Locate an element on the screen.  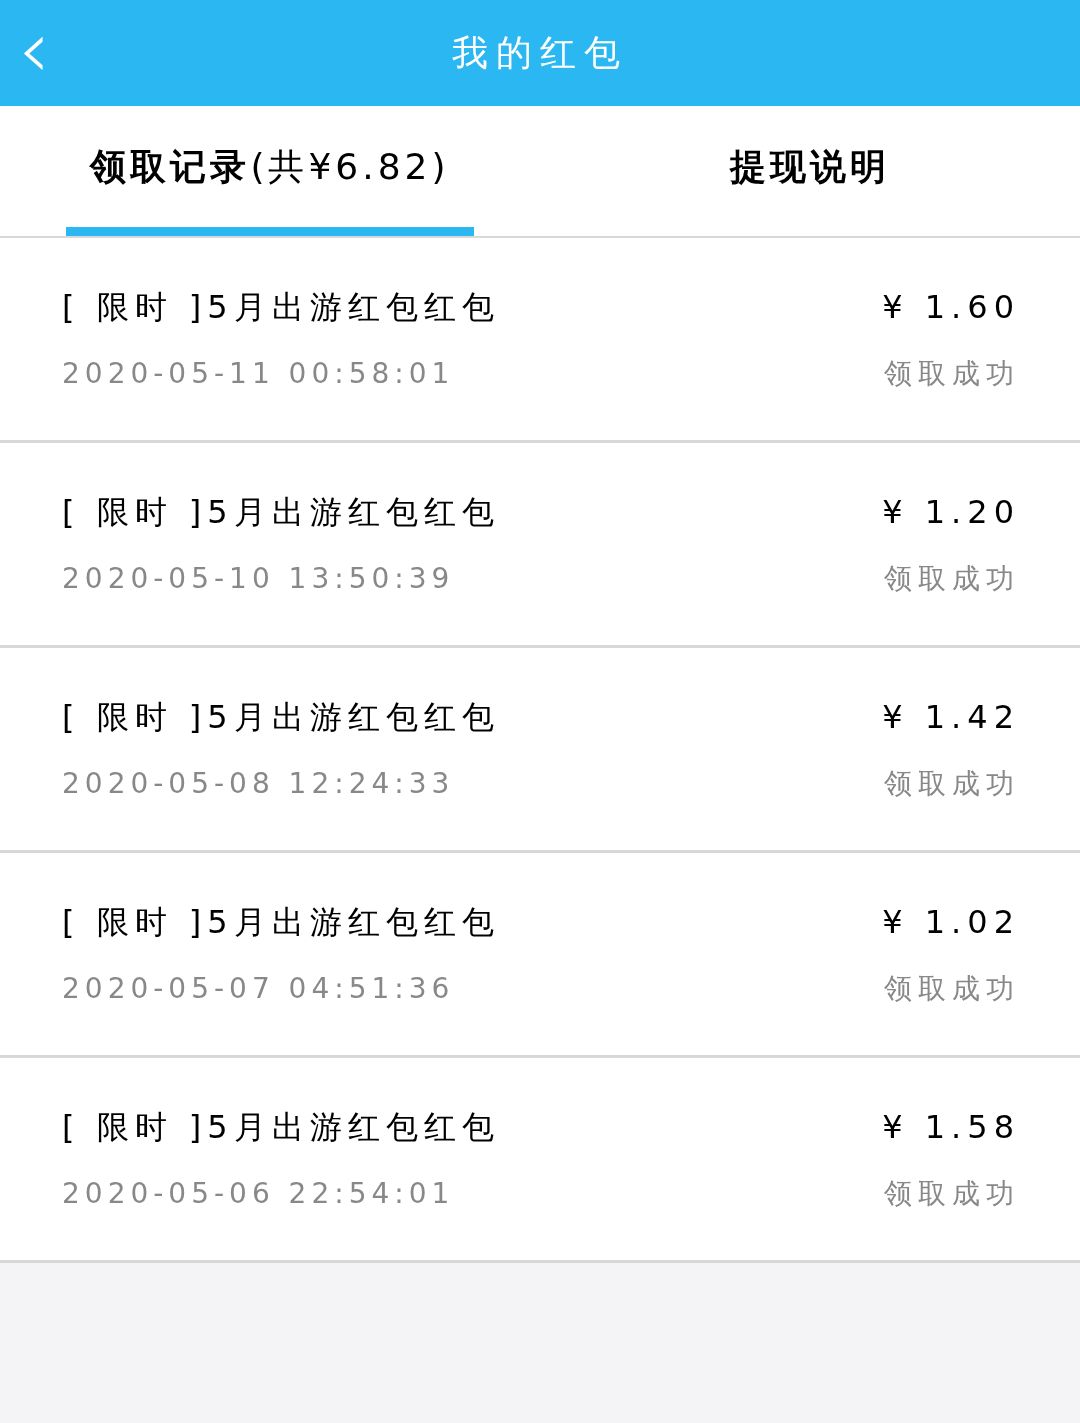
record-time: 2020-05-11 00:58:01 is located at coordinates (259, 374).